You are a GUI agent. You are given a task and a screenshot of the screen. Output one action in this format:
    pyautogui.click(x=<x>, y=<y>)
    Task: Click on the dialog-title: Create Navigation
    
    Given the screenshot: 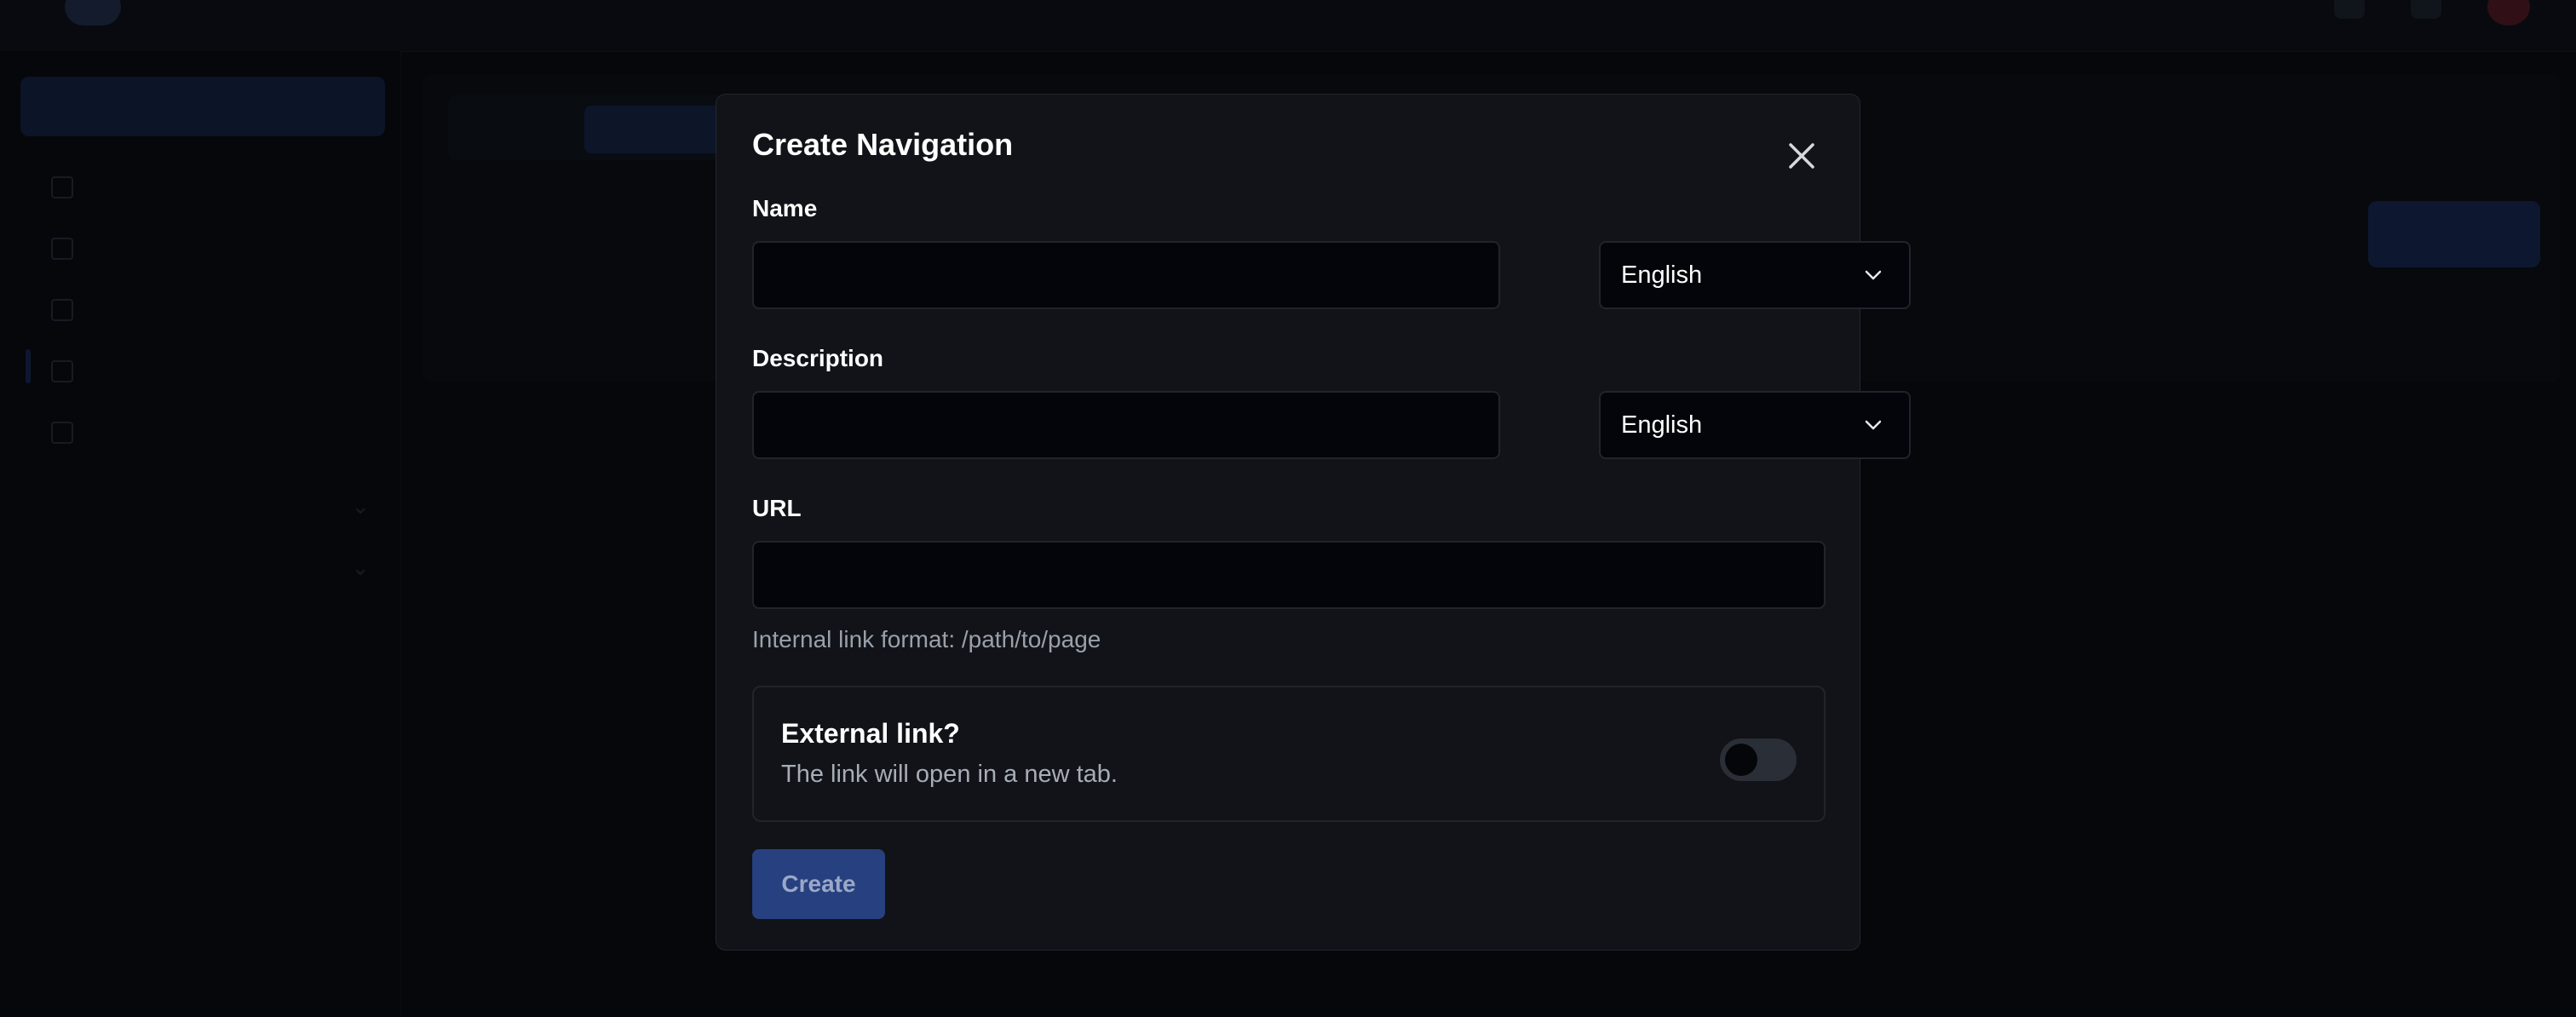 What is the action you would take?
    pyautogui.click(x=883, y=144)
    